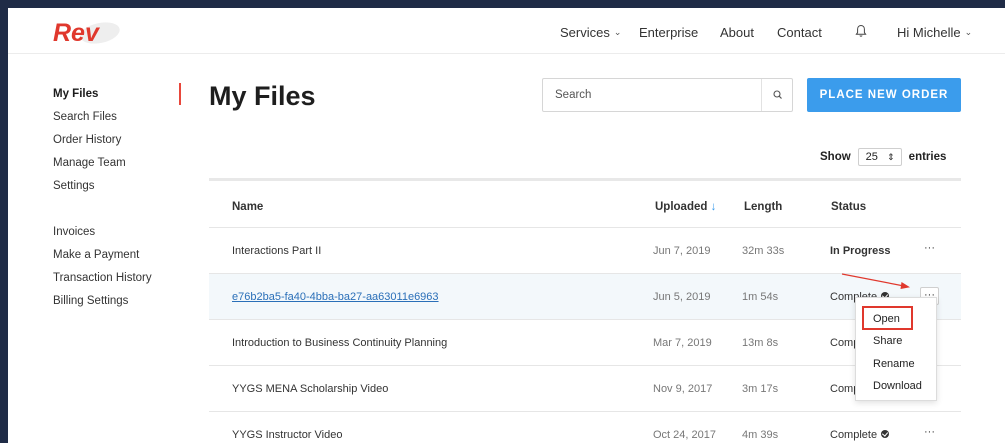 This screenshot has height=443, width=1005. What do you see at coordinates (886, 319) in the screenshot?
I see `menu-item-open: Open` at bounding box center [886, 319].